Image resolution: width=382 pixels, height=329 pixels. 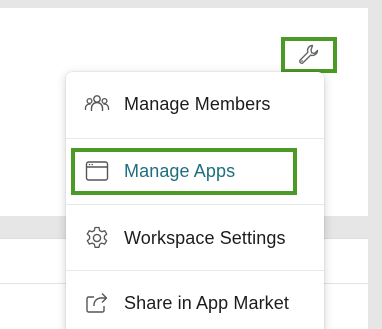 I want to click on wrench-icon, so click(x=309, y=54).